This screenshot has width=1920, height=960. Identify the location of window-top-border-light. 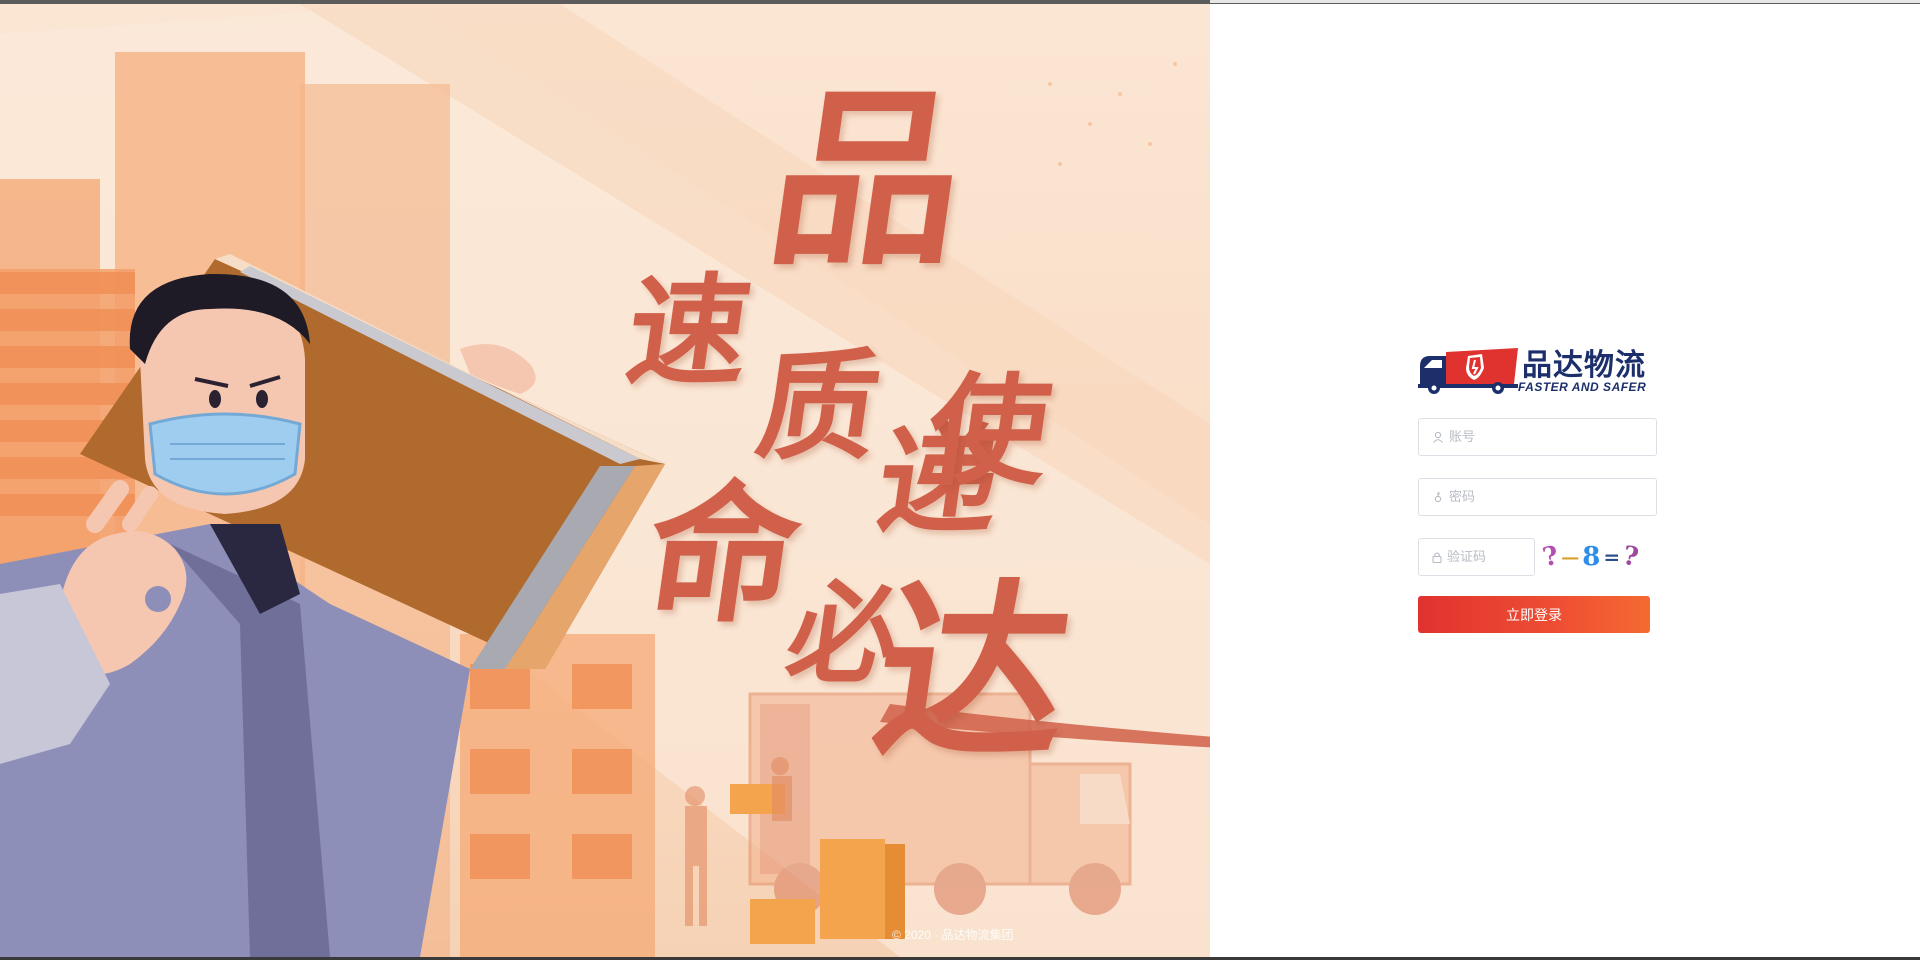
(1565, 1).